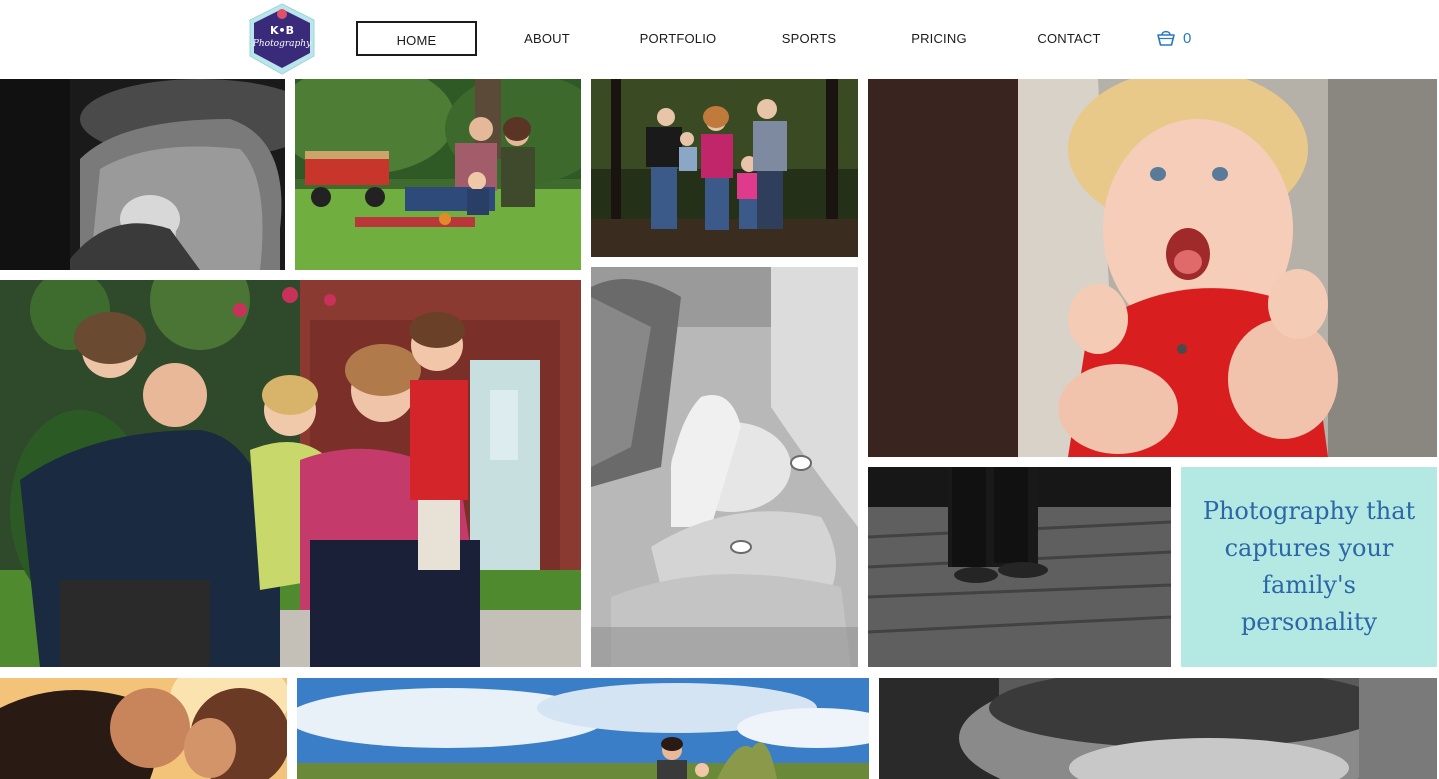  What do you see at coordinates (1187, 38) in the screenshot?
I see `cart-count: 0` at bounding box center [1187, 38].